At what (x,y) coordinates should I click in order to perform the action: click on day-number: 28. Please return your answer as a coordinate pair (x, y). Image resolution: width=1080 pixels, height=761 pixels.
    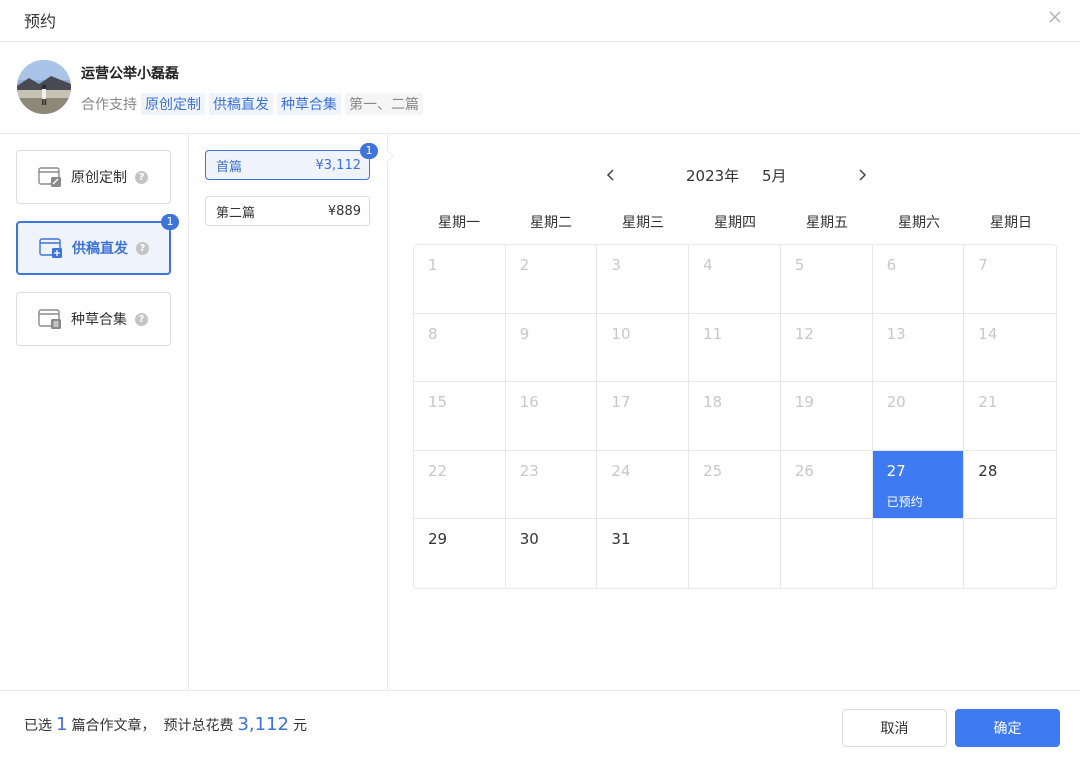
    Looking at the image, I should click on (988, 470).